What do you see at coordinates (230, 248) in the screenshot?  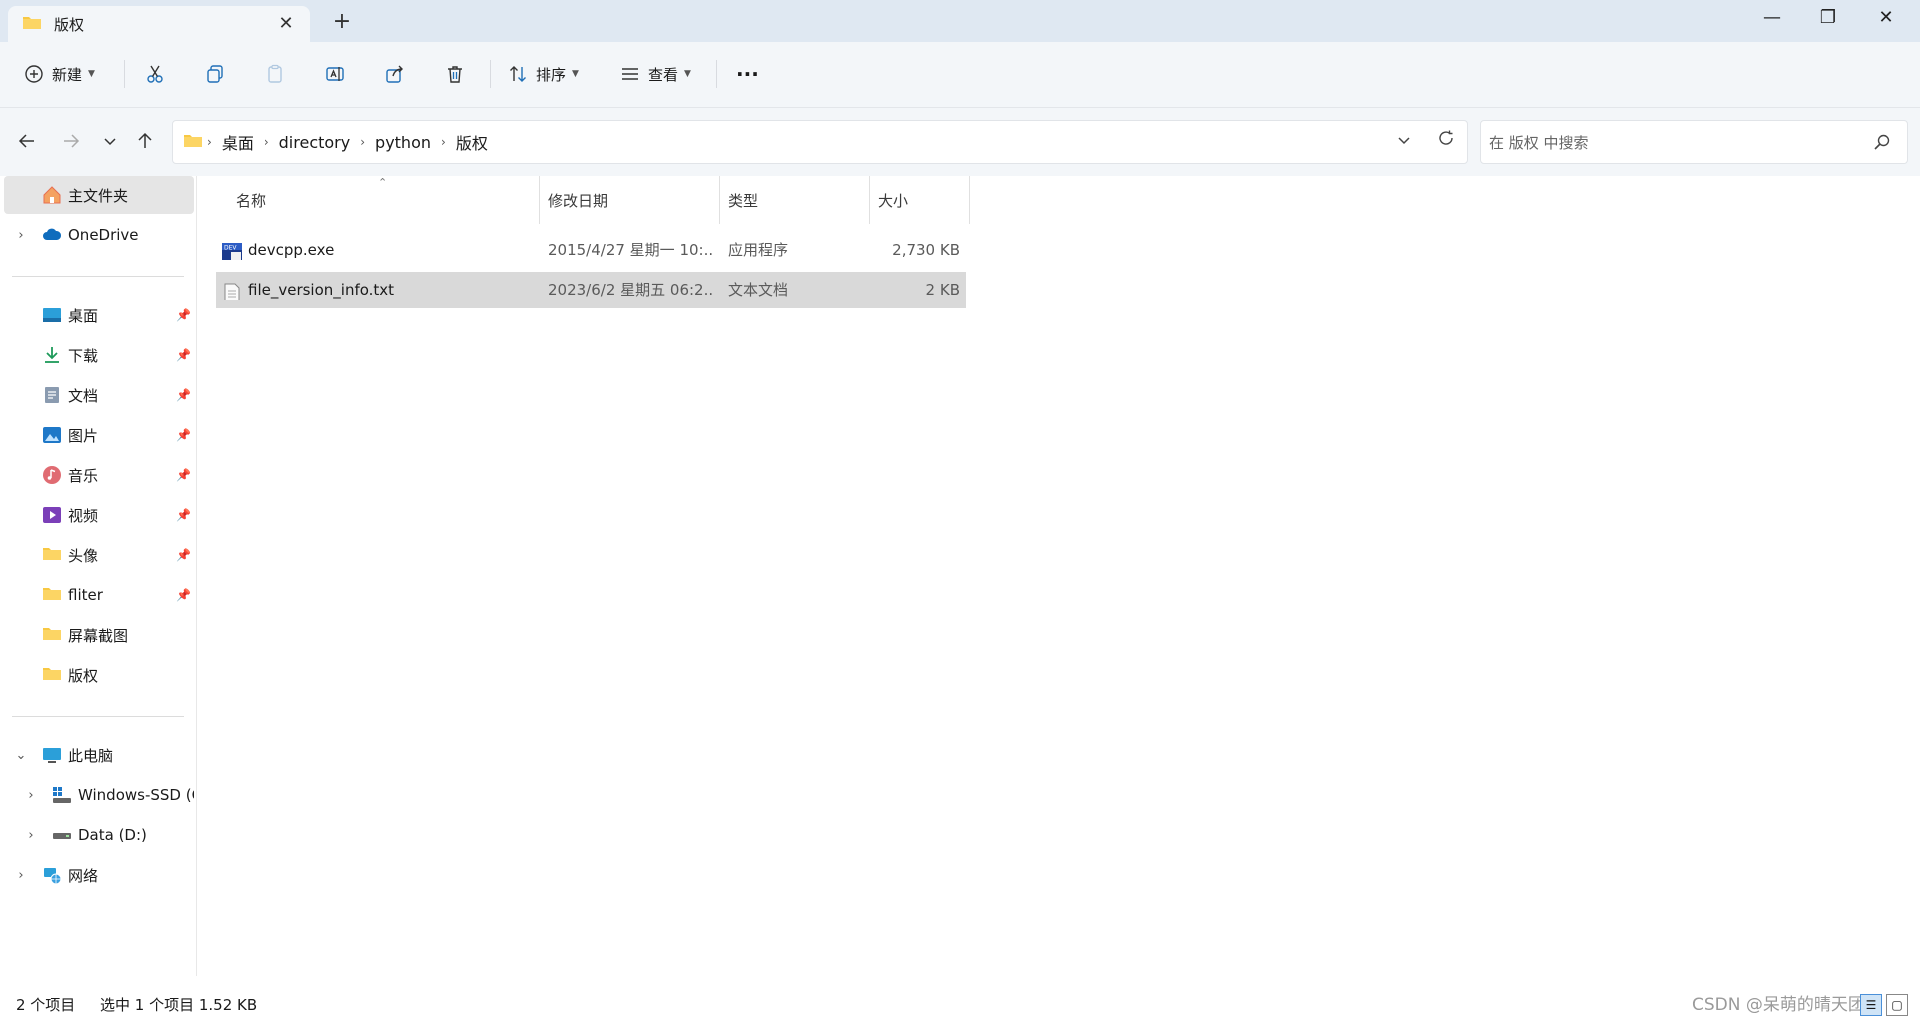 I see `svg-text: DEV` at bounding box center [230, 248].